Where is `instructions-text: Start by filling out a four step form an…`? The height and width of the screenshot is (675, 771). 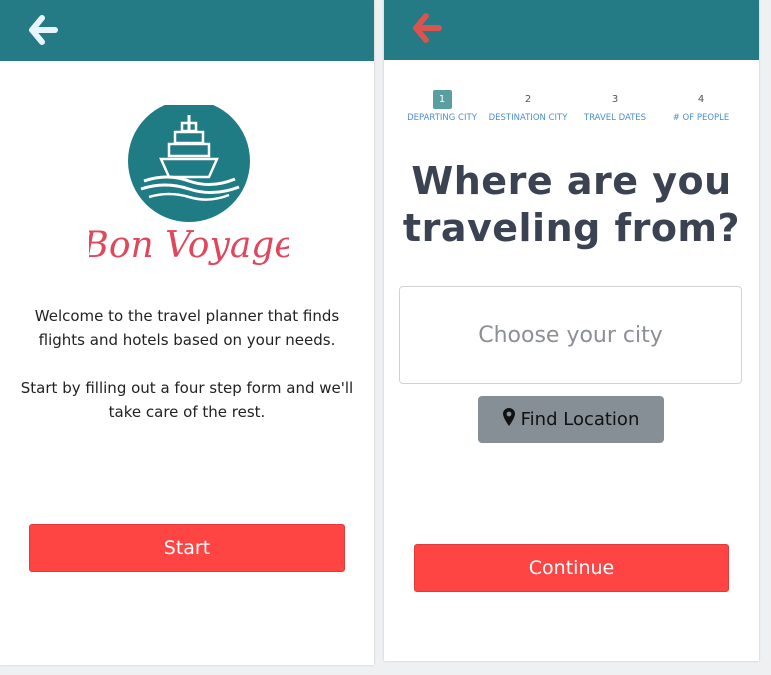 instructions-text: Start by filling out a four step form an… is located at coordinates (187, 400).